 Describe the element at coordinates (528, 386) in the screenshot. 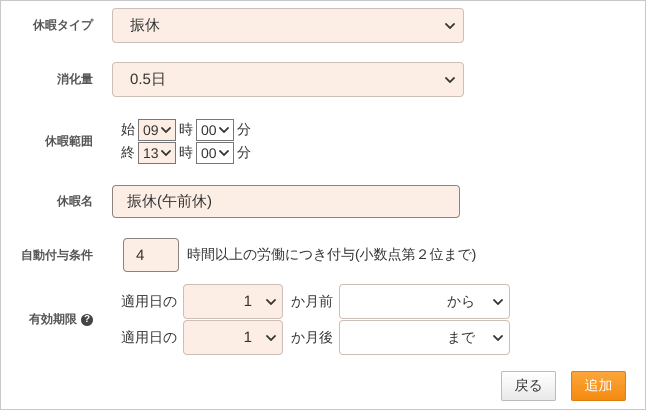

I see `back-button: 戻る` at that location.